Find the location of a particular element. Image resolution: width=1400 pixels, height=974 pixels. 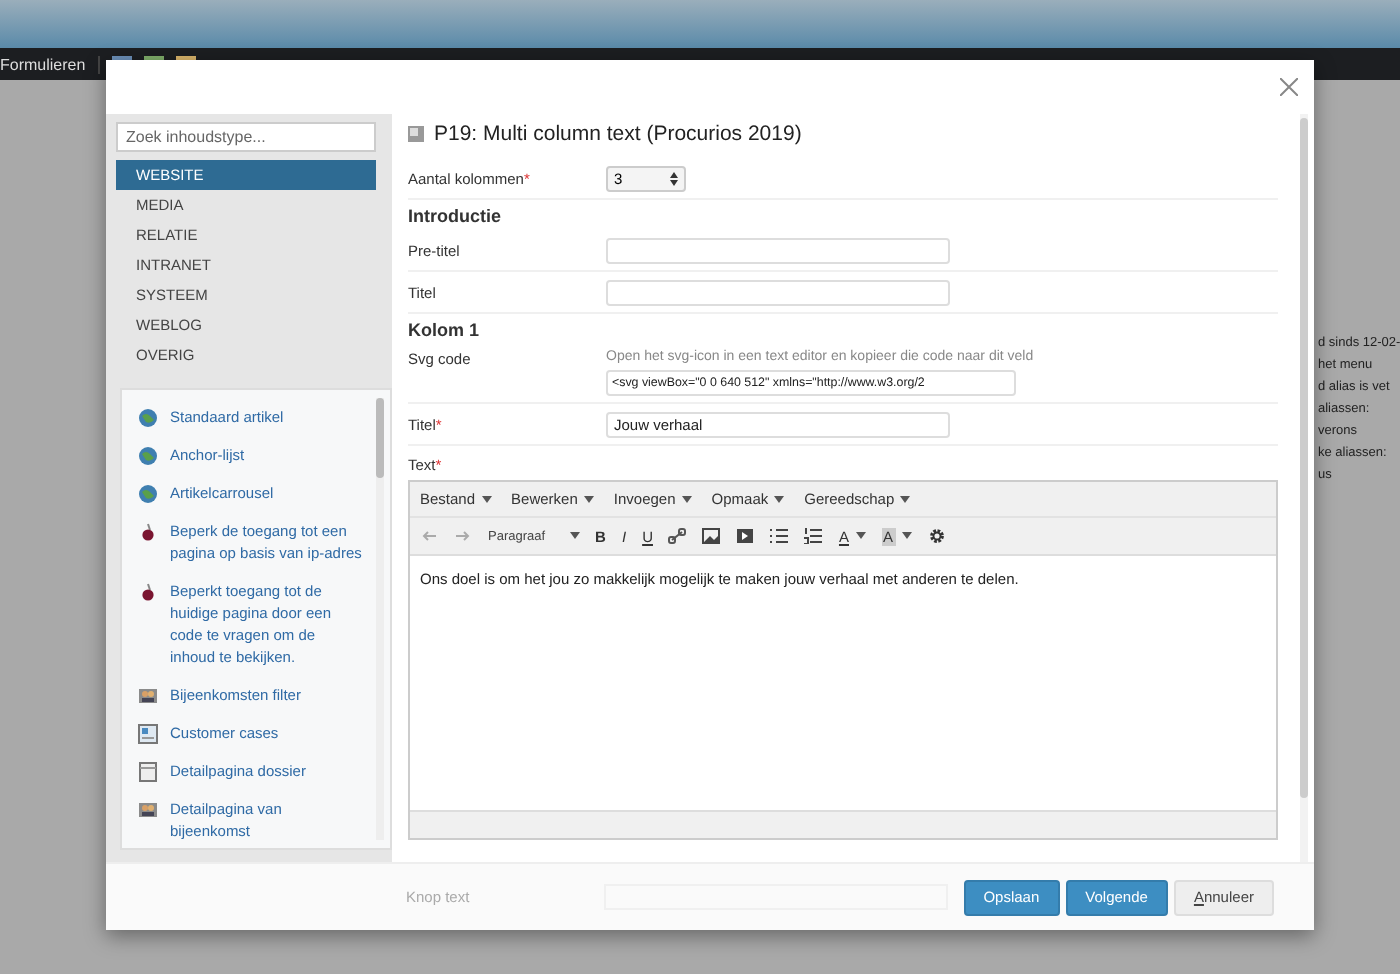

bullet-list-icon is located at coordinates (779, 536).